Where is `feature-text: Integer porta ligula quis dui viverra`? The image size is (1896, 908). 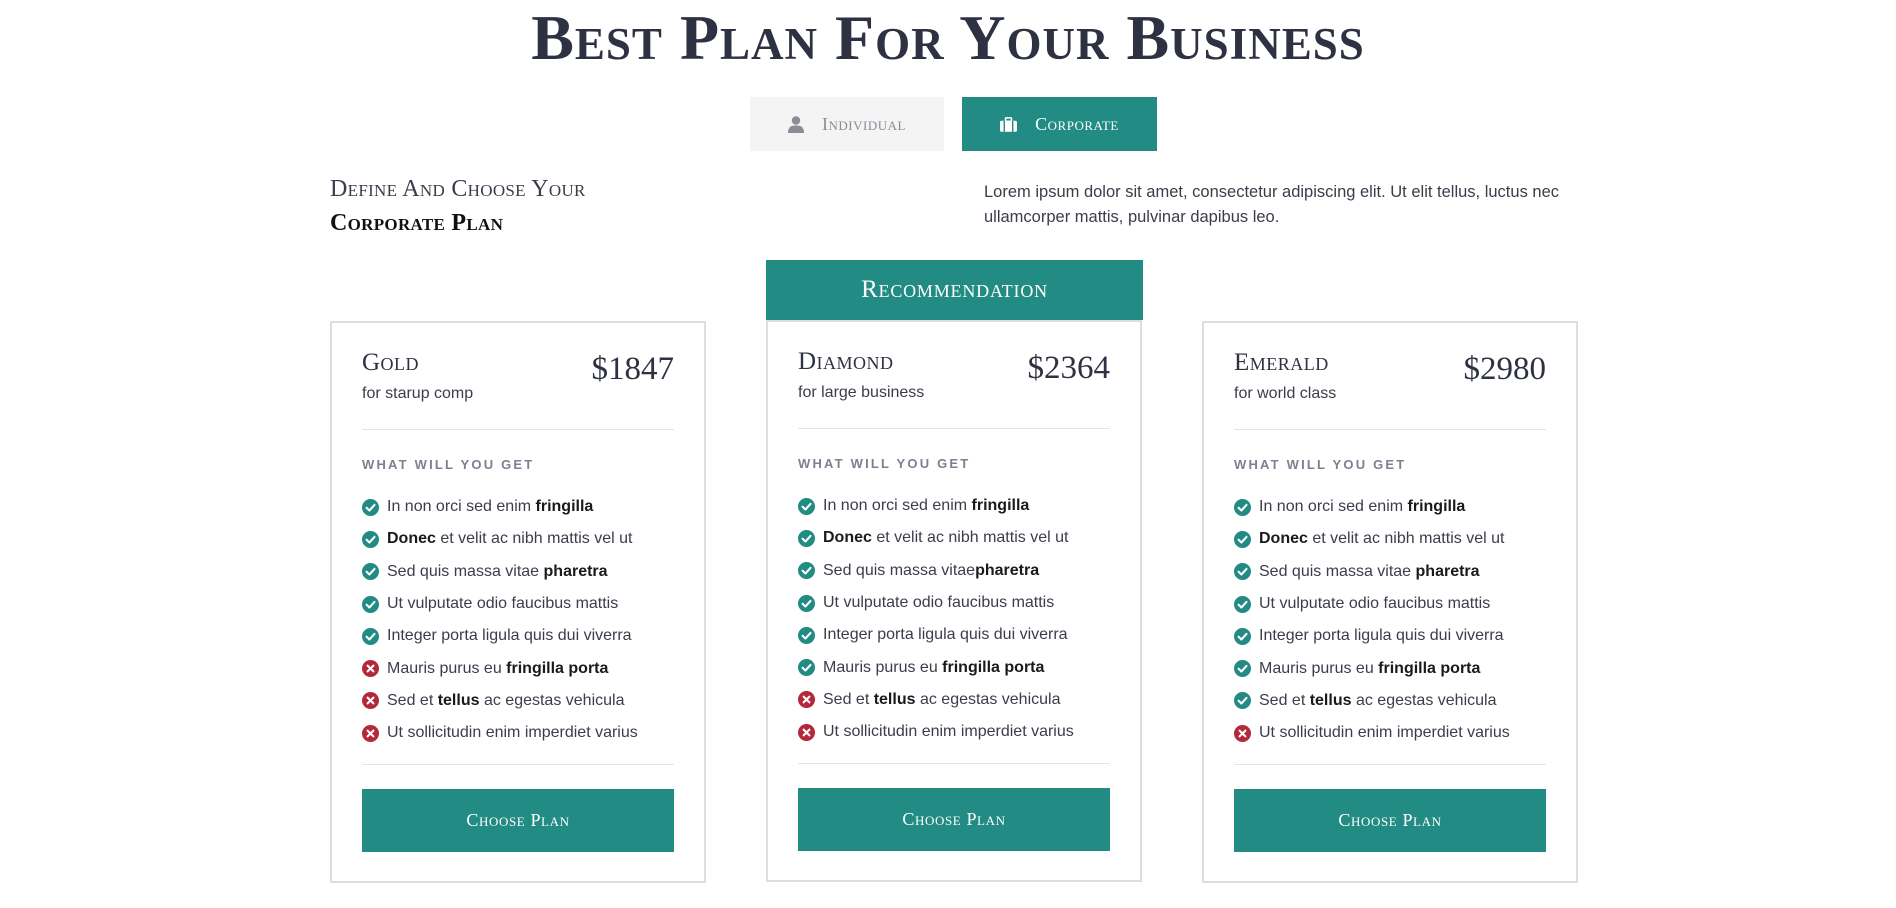 feature-text: Integer porta ligula quis dui viverra is located at coordinates (1381, 636).